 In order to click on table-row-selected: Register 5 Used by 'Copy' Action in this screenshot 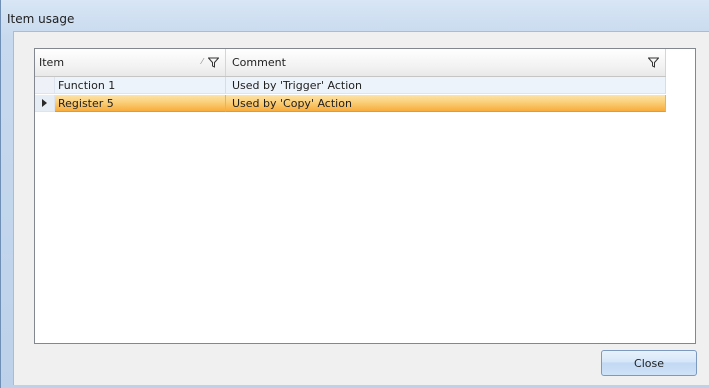, I will do `click(350, 103)`.